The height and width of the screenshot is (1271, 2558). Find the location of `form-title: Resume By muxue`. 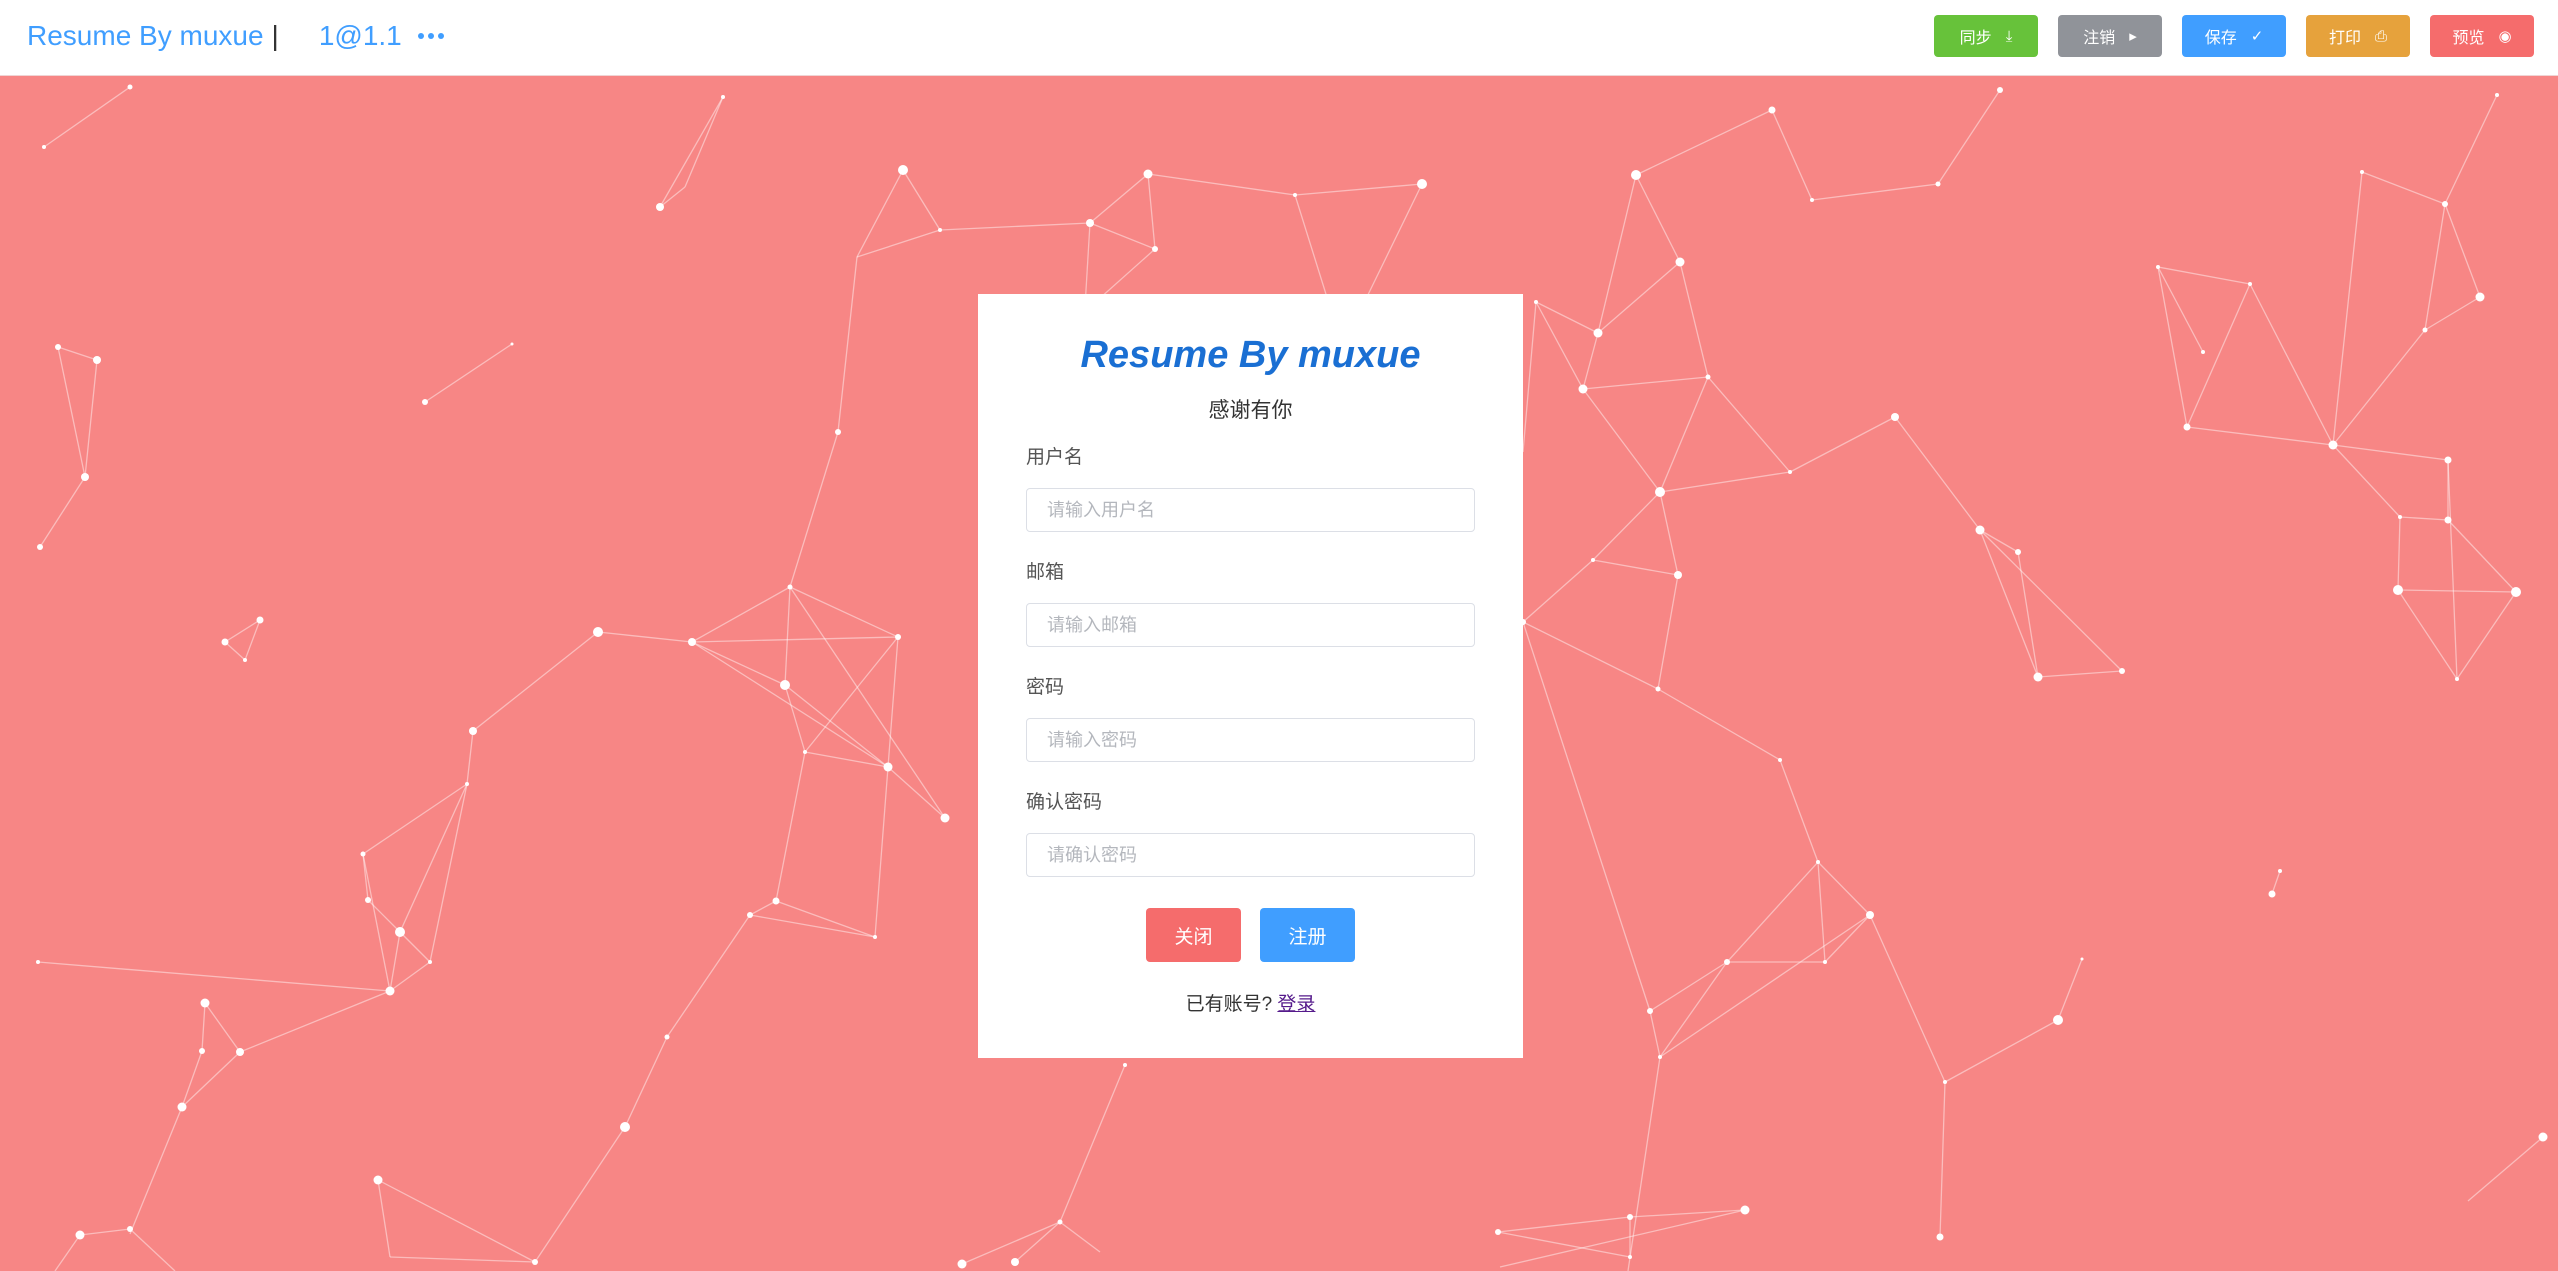

form-title: Resume By muxue is located at coordinates (1250, 355).